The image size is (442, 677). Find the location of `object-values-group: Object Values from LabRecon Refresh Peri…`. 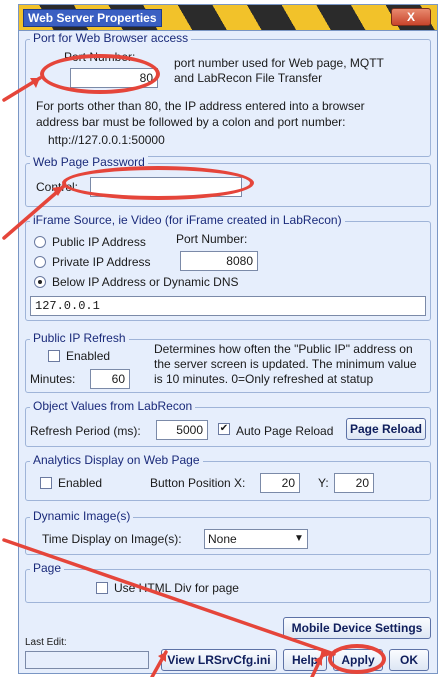

object-values-group: Object Values from LabRecon Refresh Peri… is located at coordinates (228, 423).